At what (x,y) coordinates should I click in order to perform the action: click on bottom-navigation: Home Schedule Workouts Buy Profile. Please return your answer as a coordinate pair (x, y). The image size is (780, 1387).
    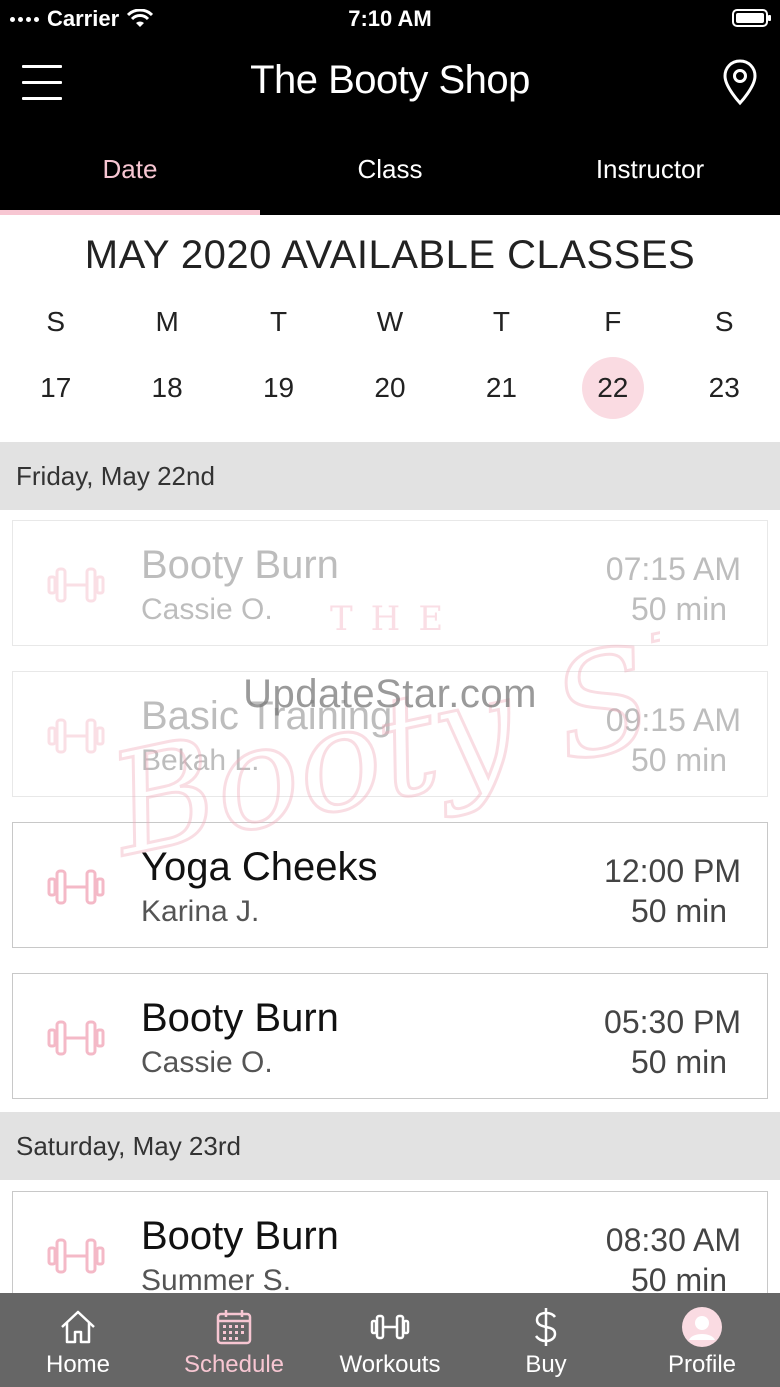
    Looking at the image, I should click on (390, 1340).